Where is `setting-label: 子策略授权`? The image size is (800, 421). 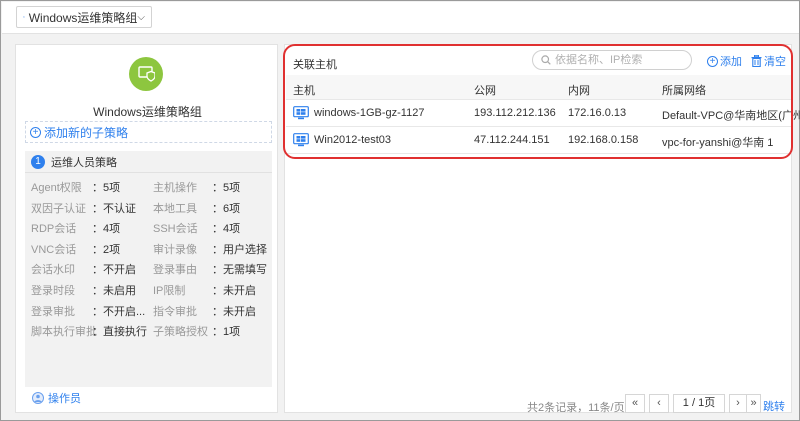
setting-label: 子策略授权 is located at coordinates (180, 332).